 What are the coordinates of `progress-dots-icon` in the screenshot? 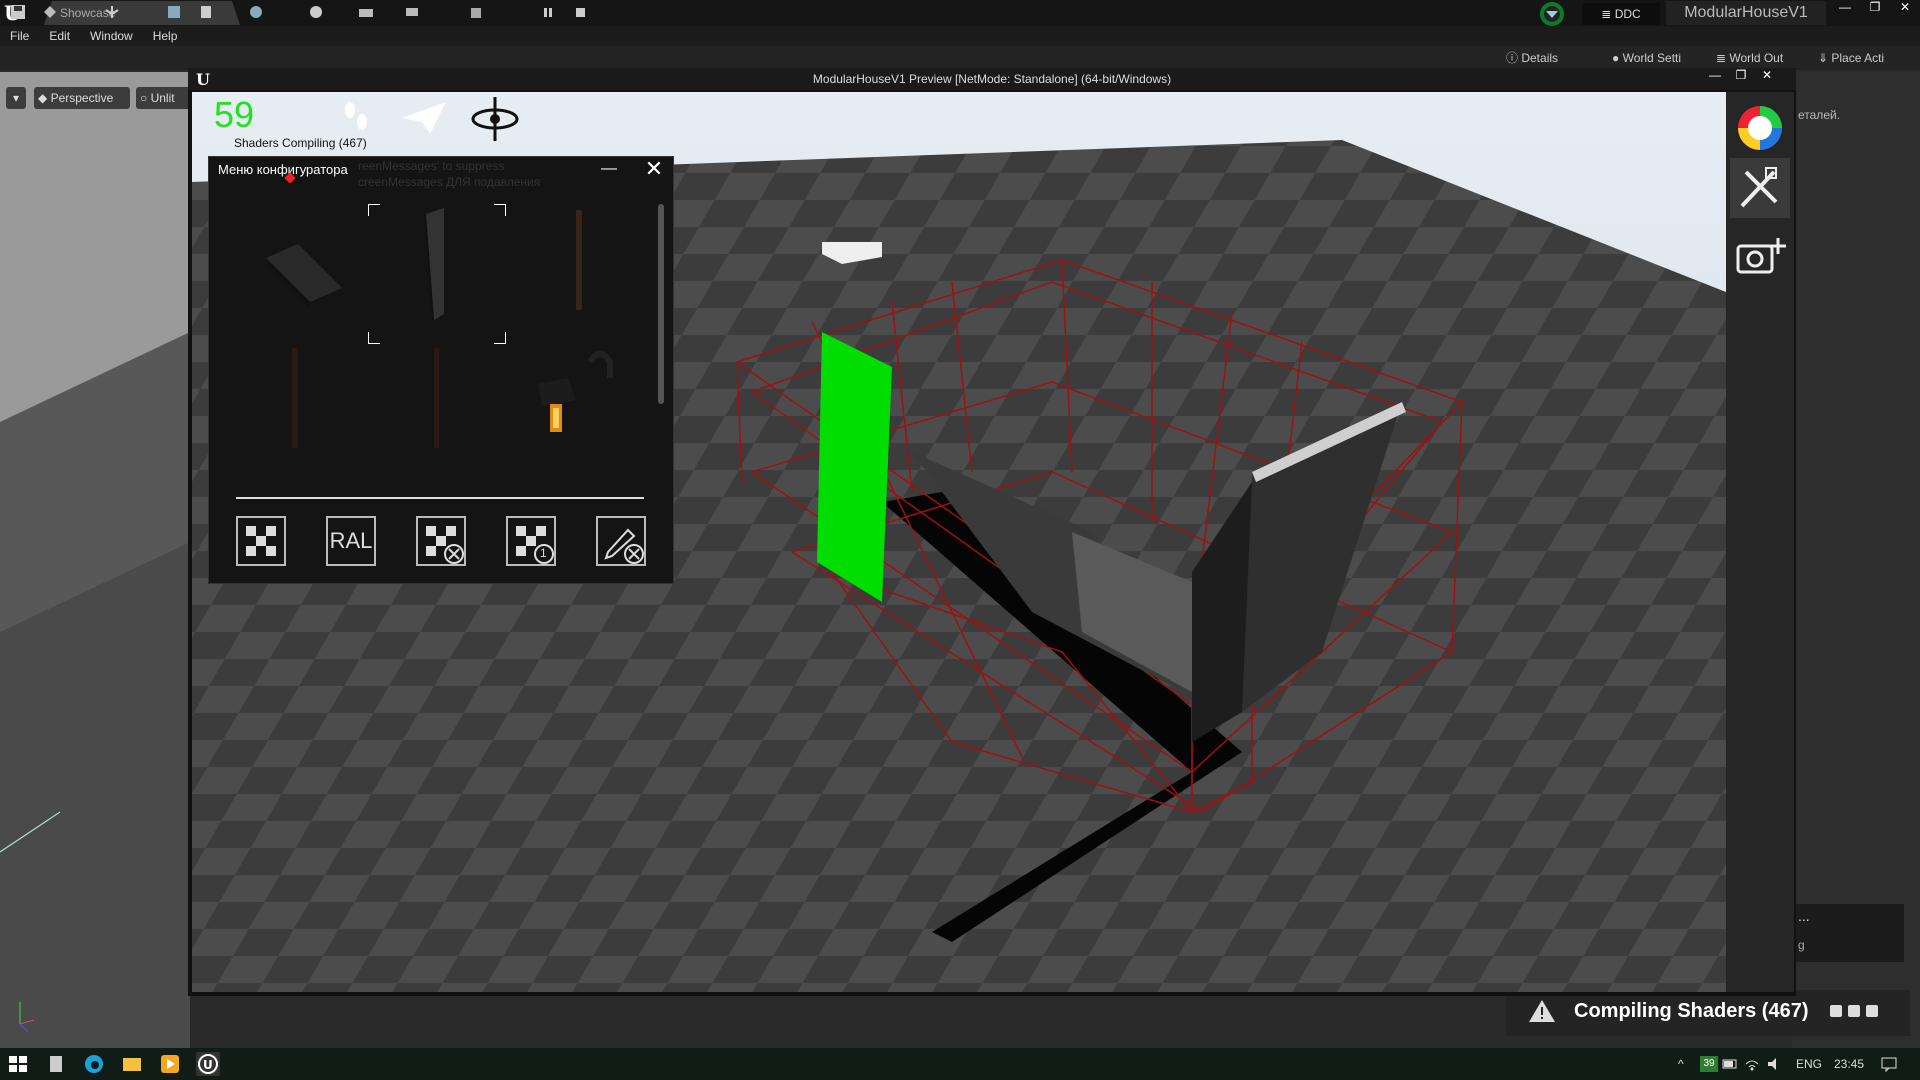 It's located at (1858, 1011).